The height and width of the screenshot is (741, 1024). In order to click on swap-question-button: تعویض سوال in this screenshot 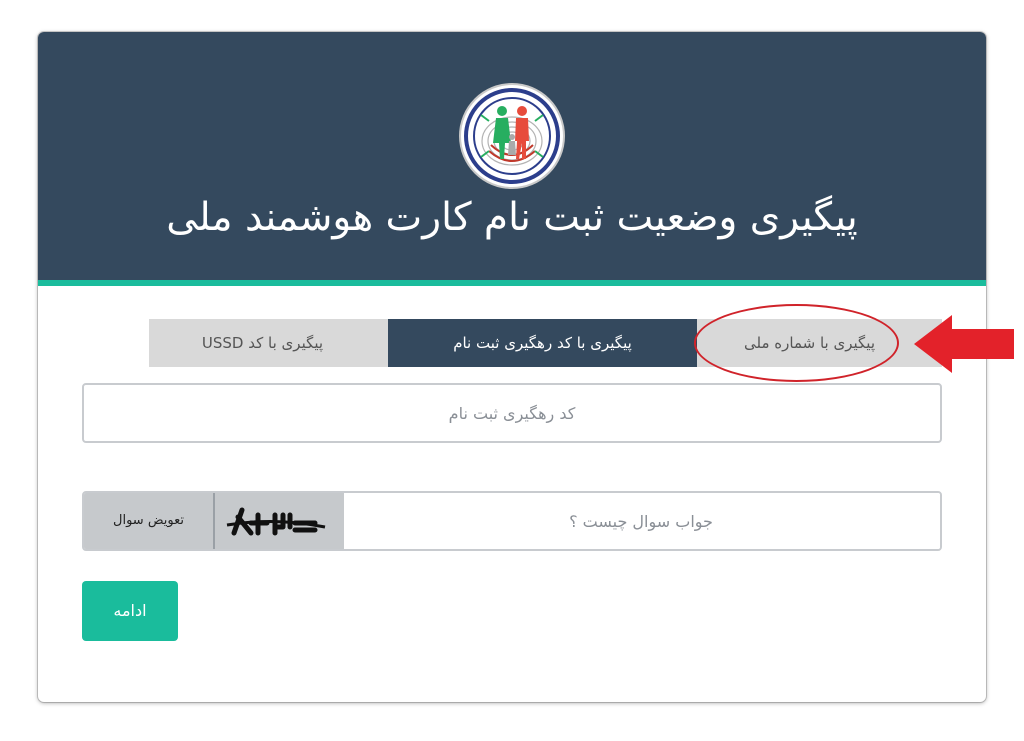, I will do `click(149, 521)`.